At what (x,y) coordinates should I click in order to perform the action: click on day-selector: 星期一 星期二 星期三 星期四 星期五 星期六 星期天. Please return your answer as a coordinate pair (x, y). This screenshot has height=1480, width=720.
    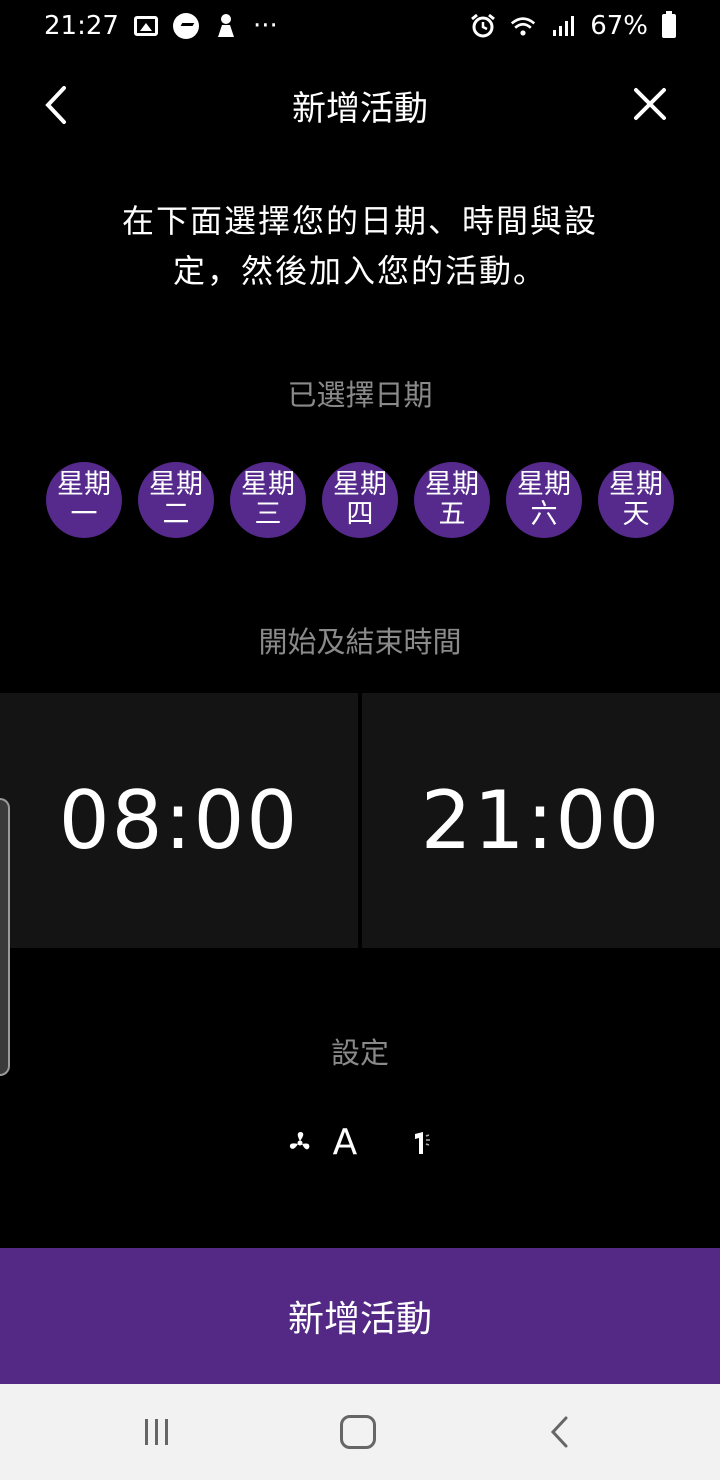
    Looking at the image, I should click on (360, 501).